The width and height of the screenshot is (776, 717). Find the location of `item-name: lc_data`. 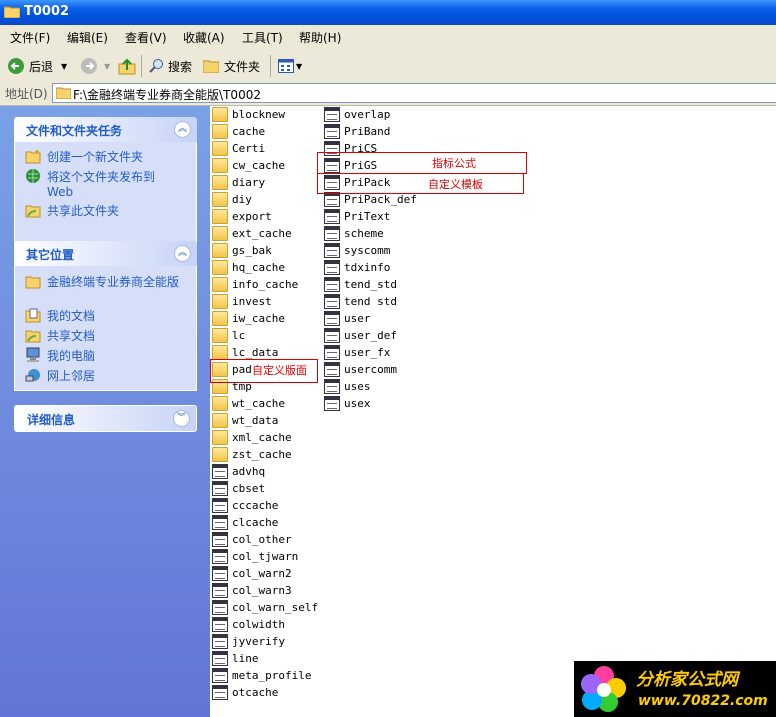

item-name: lc_data is located at coordinates (255, 352).